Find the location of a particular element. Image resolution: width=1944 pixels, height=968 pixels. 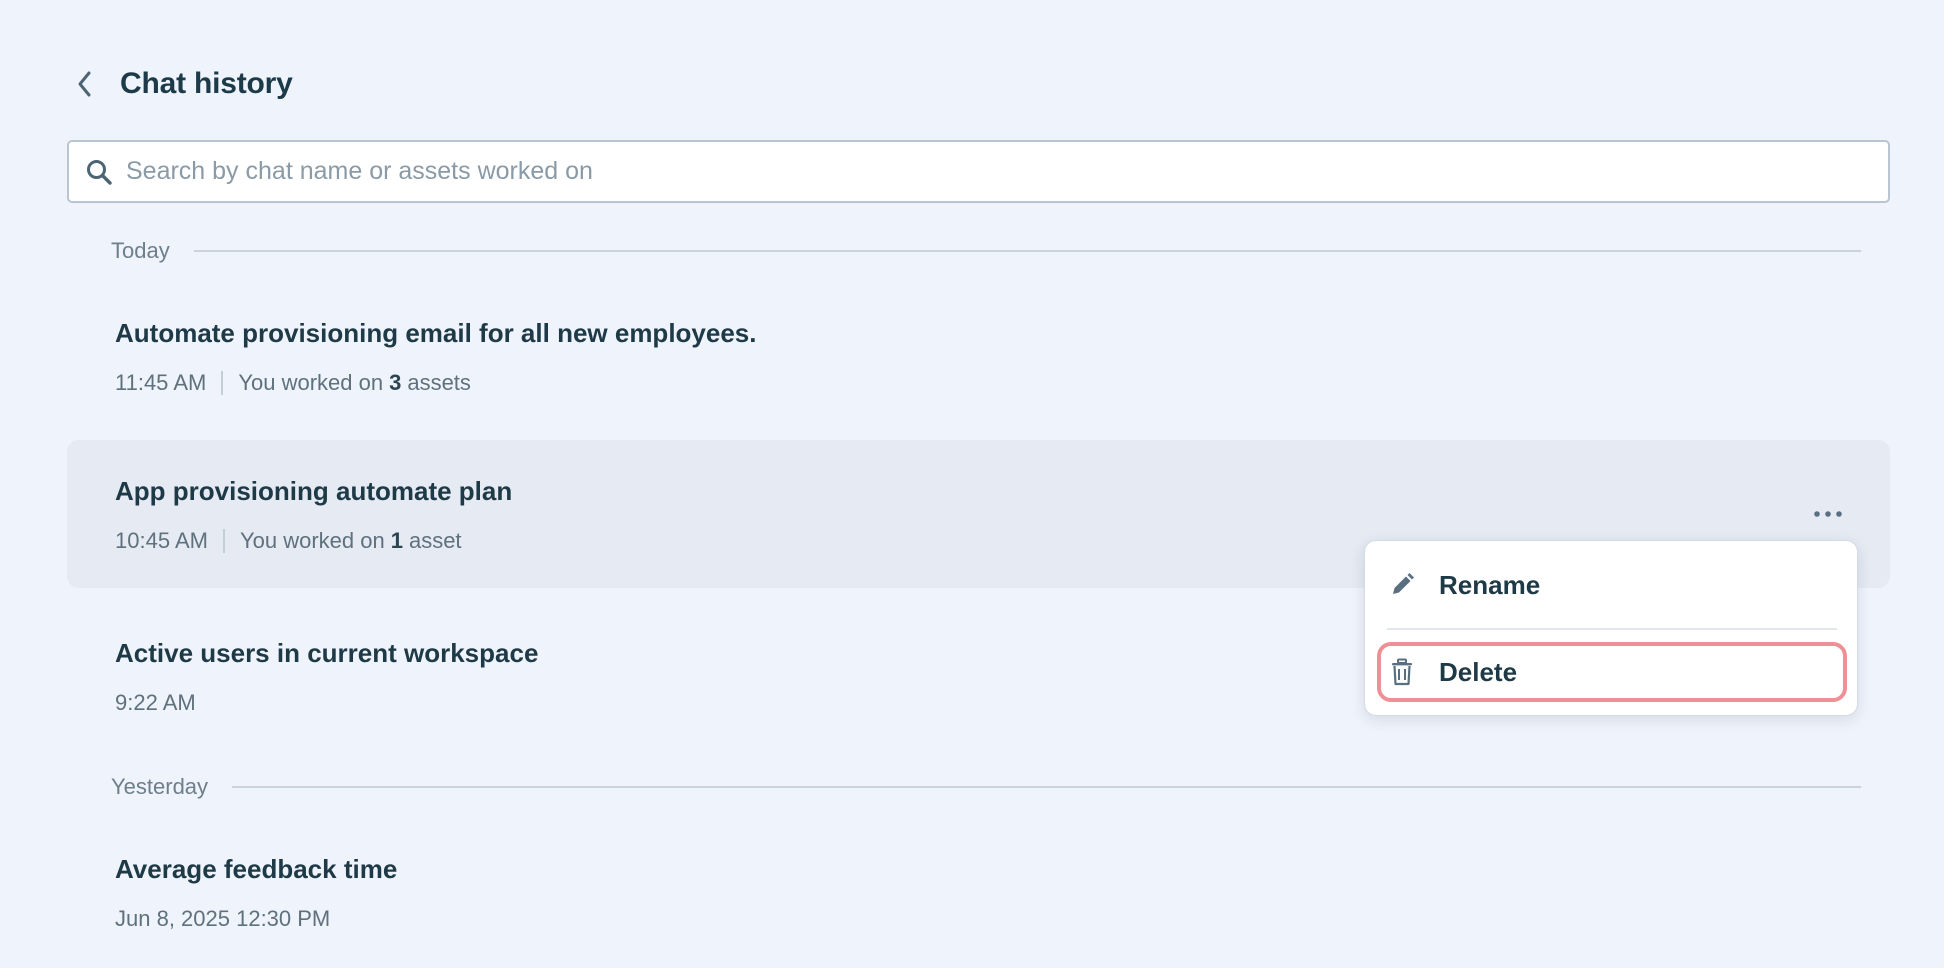

chat-meta: Jun 8, 2025 12:30 PM is located at coordinates (222, 919).